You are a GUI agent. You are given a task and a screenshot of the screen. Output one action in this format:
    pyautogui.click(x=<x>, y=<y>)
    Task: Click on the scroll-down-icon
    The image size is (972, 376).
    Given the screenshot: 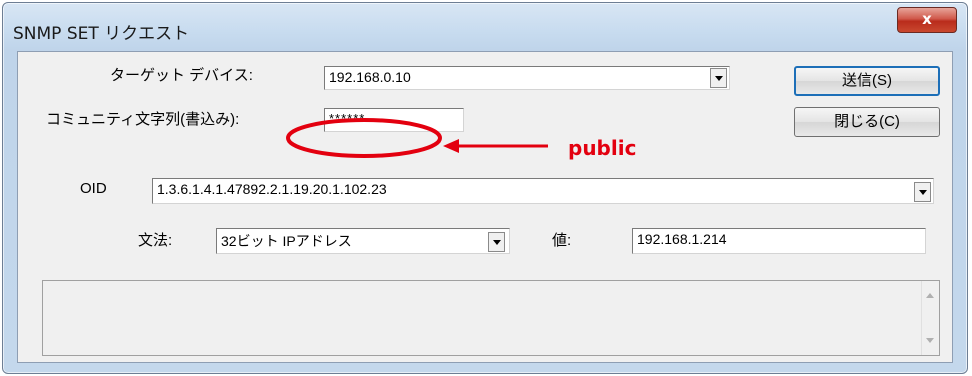 What is the action you would take?
    pyautogui.click(x=930, y=340)
    